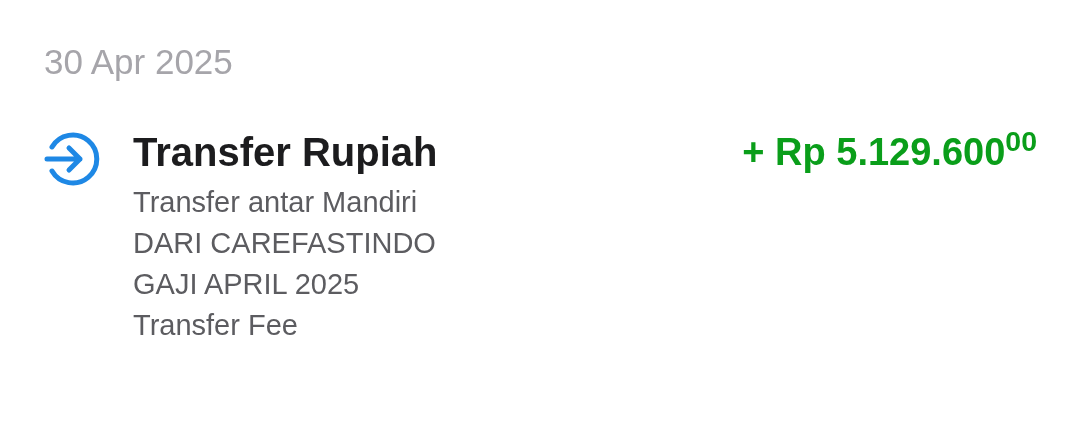  What do you see at coordinates (275, 202) in the screenshot?
I see `detail-line: Transfer antar Mandiri` at bounding box center [275, 202].